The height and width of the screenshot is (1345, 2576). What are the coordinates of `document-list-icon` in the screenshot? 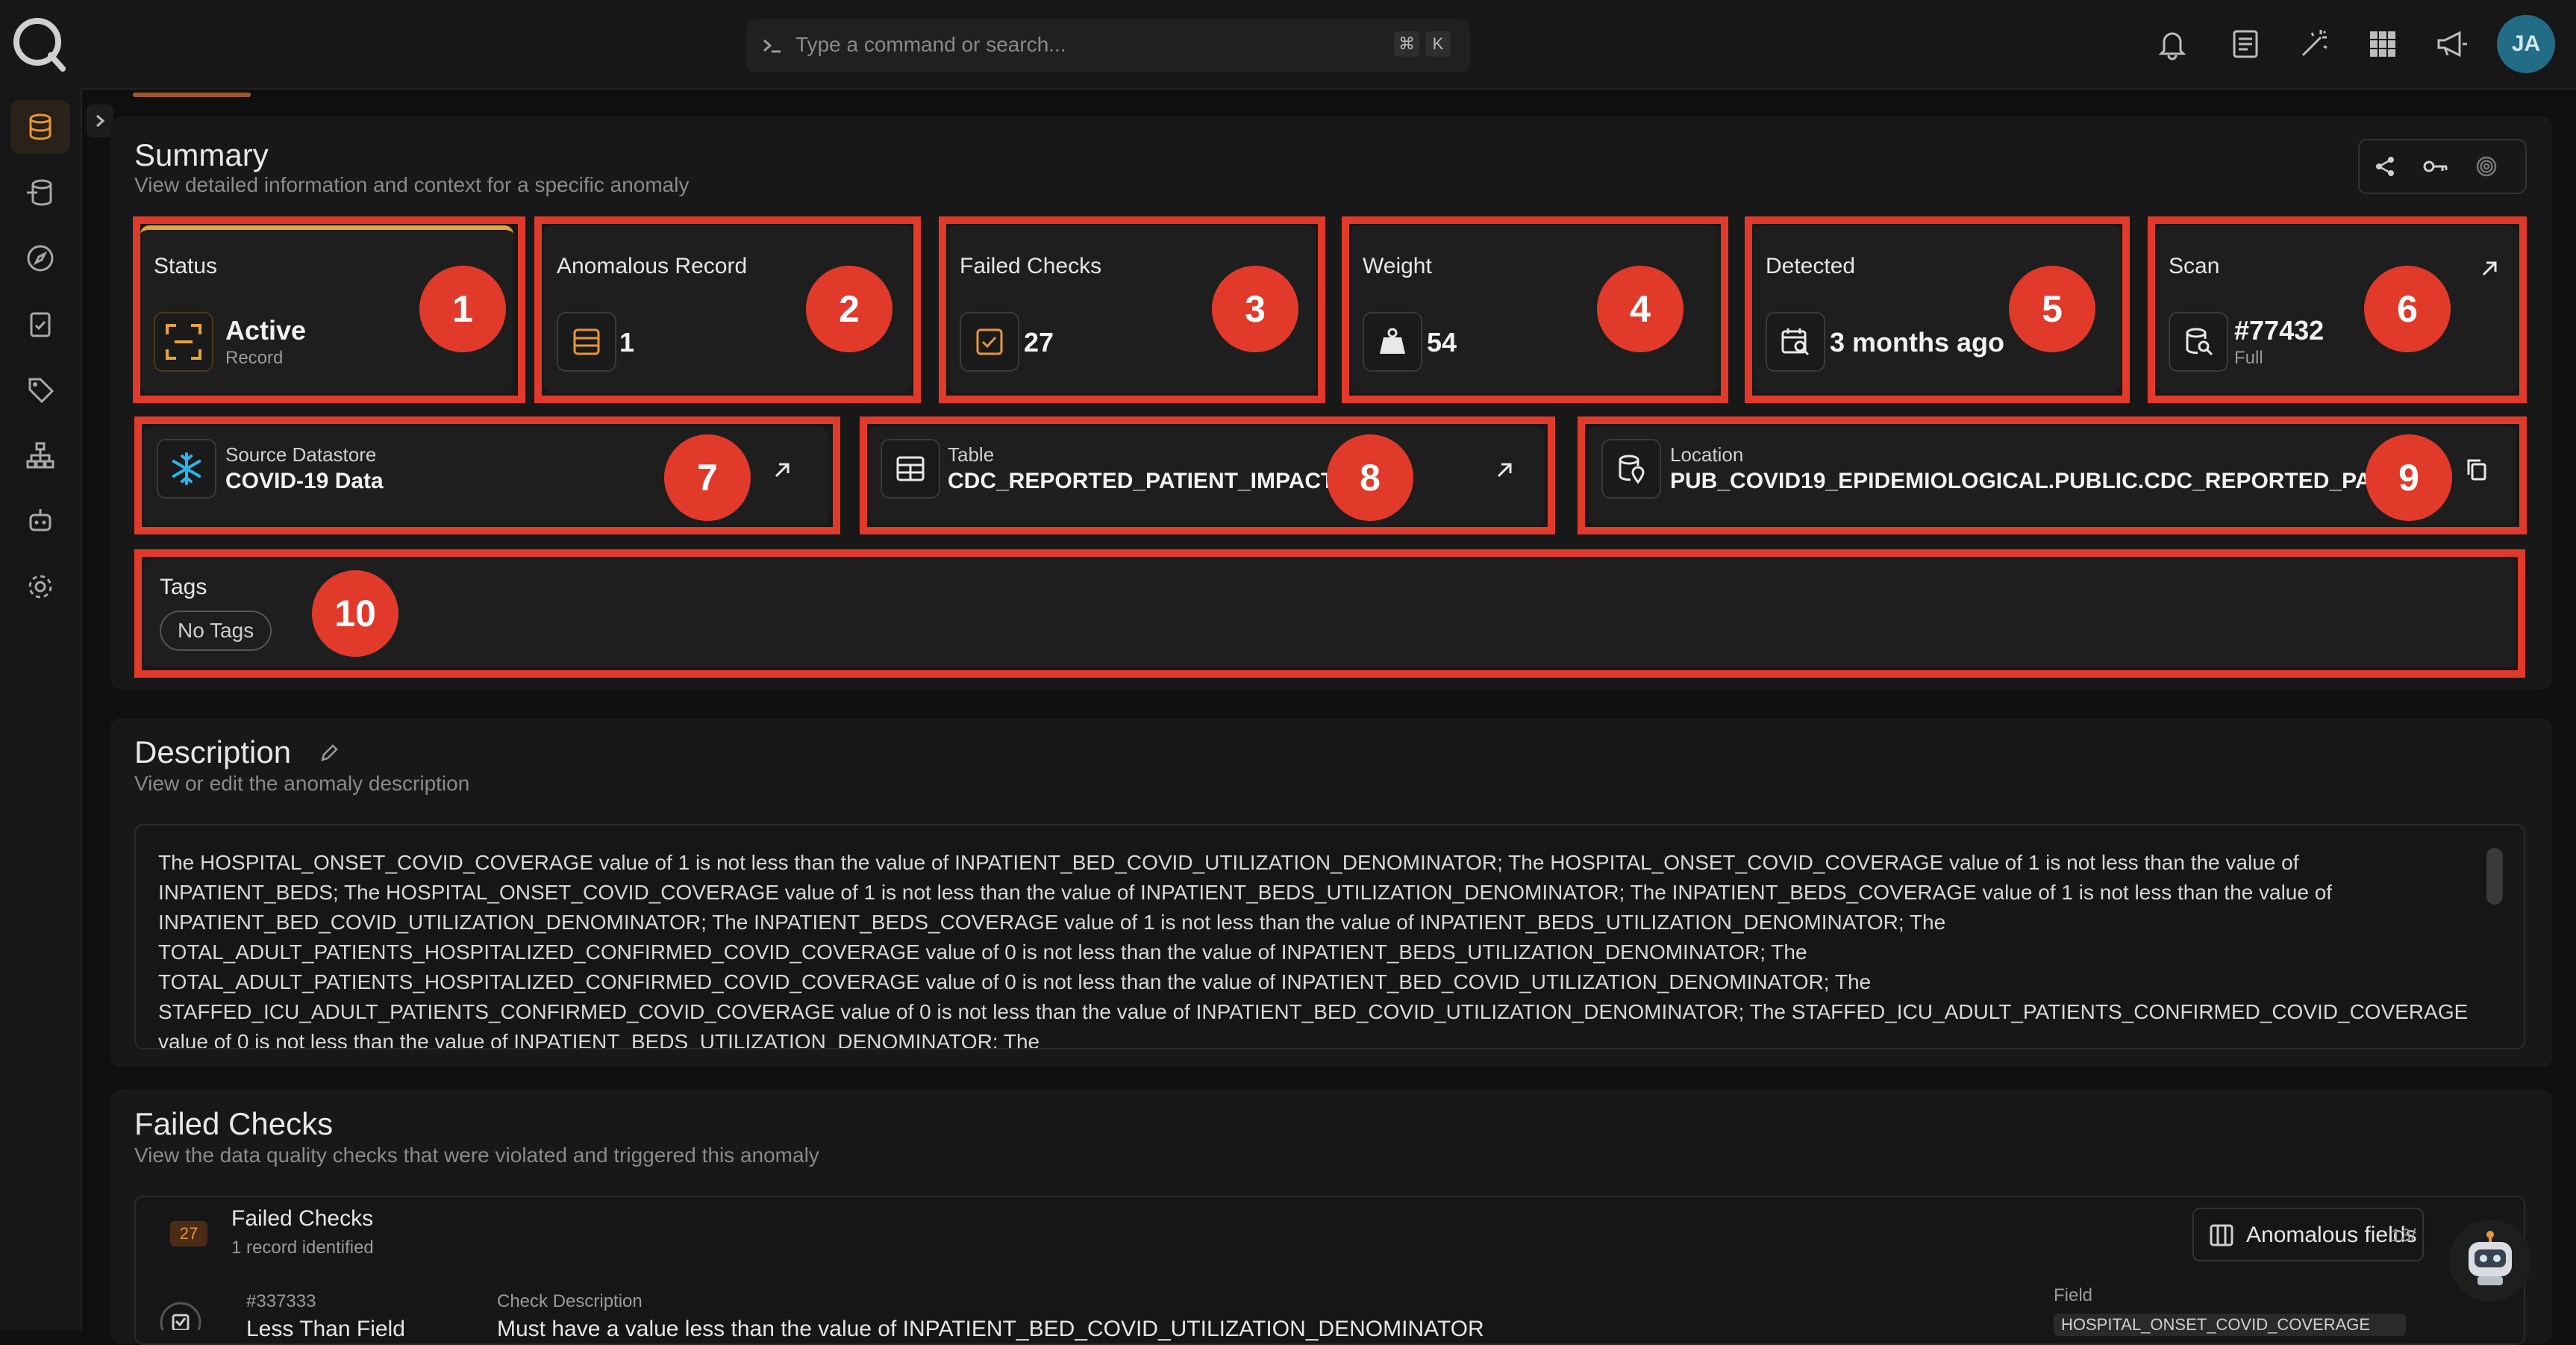 It's located at (2245, 44).